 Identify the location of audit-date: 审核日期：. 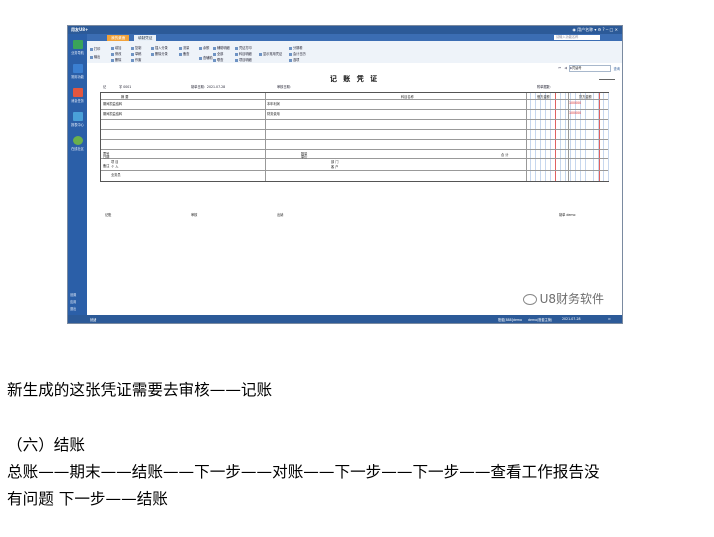
(285, 87).